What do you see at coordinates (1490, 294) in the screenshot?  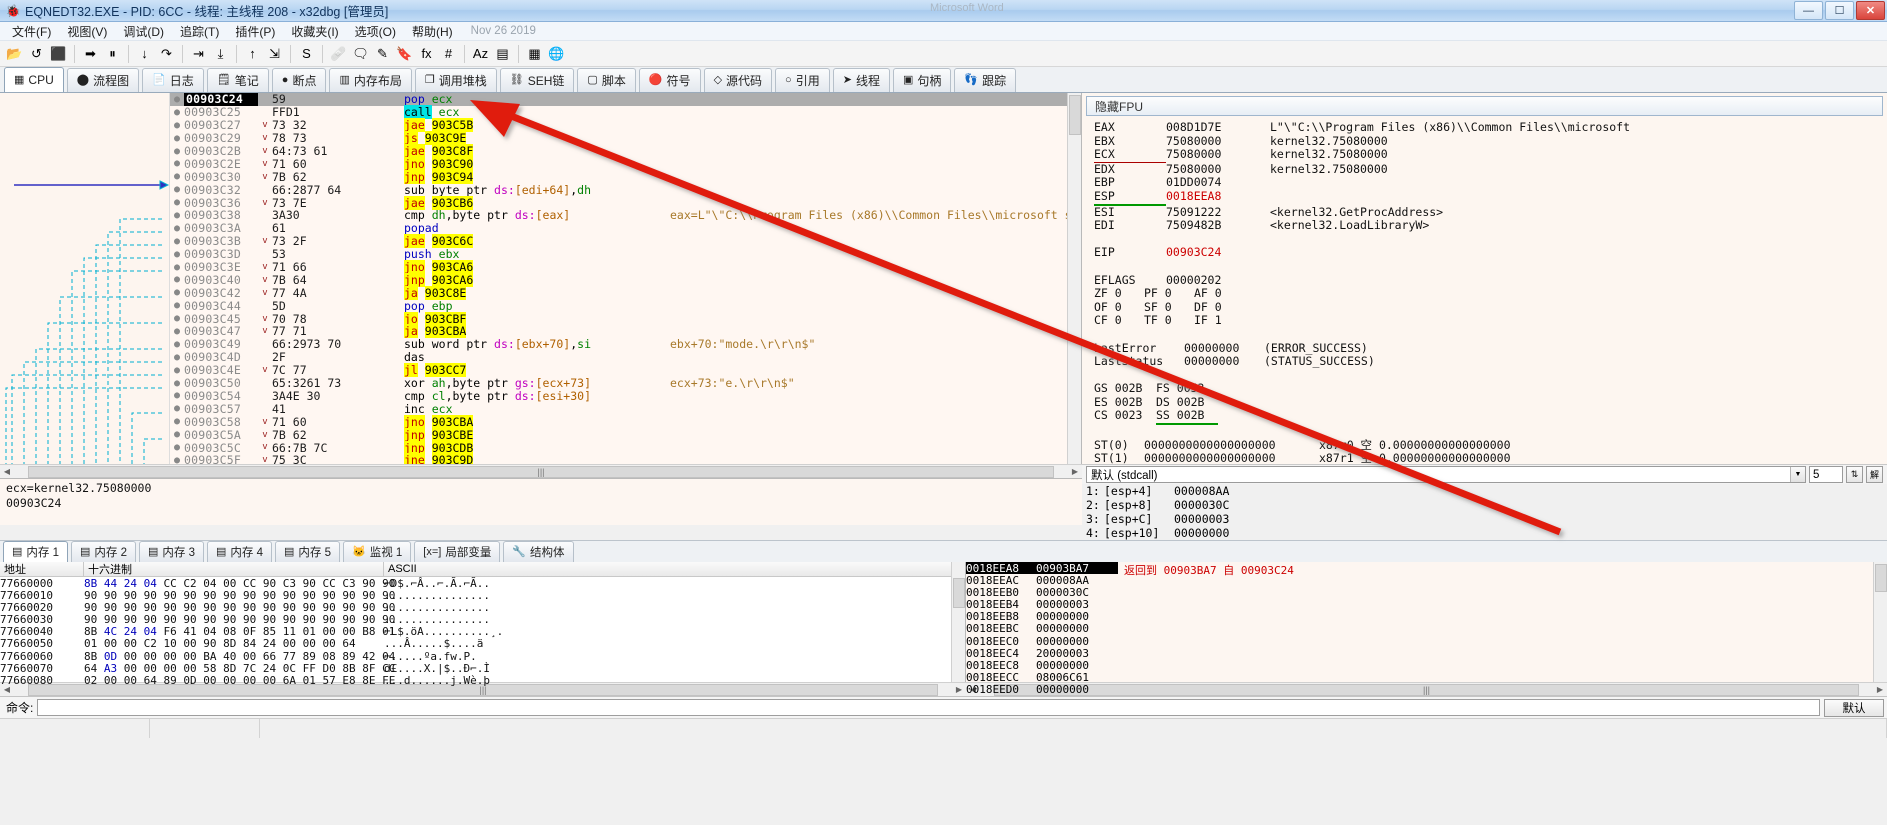 I see `flag-row: ZF 0 PF 0 AF 0` at bounding box center [1490, 294].